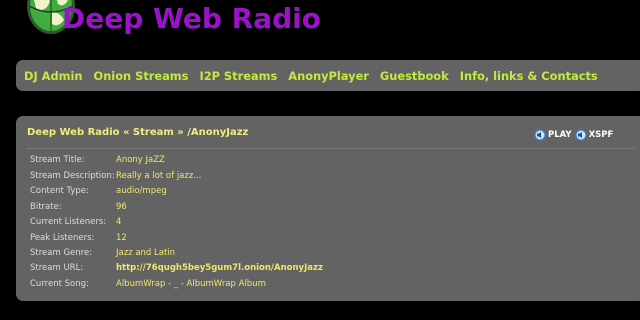 The height and width of the screenshot is (320, 640). I want to click on info-label: Peak Listeners:, so click(62, 238).